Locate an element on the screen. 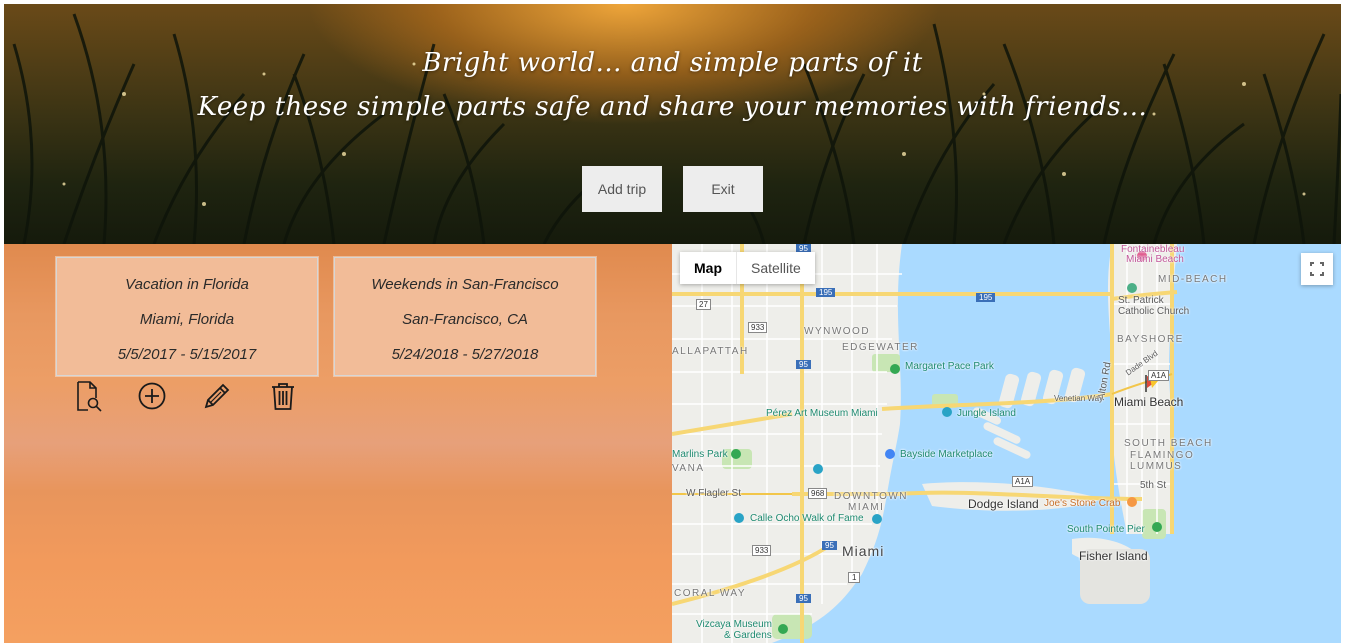  map-label: Venetian Way is located at coordinates (1079, 398).